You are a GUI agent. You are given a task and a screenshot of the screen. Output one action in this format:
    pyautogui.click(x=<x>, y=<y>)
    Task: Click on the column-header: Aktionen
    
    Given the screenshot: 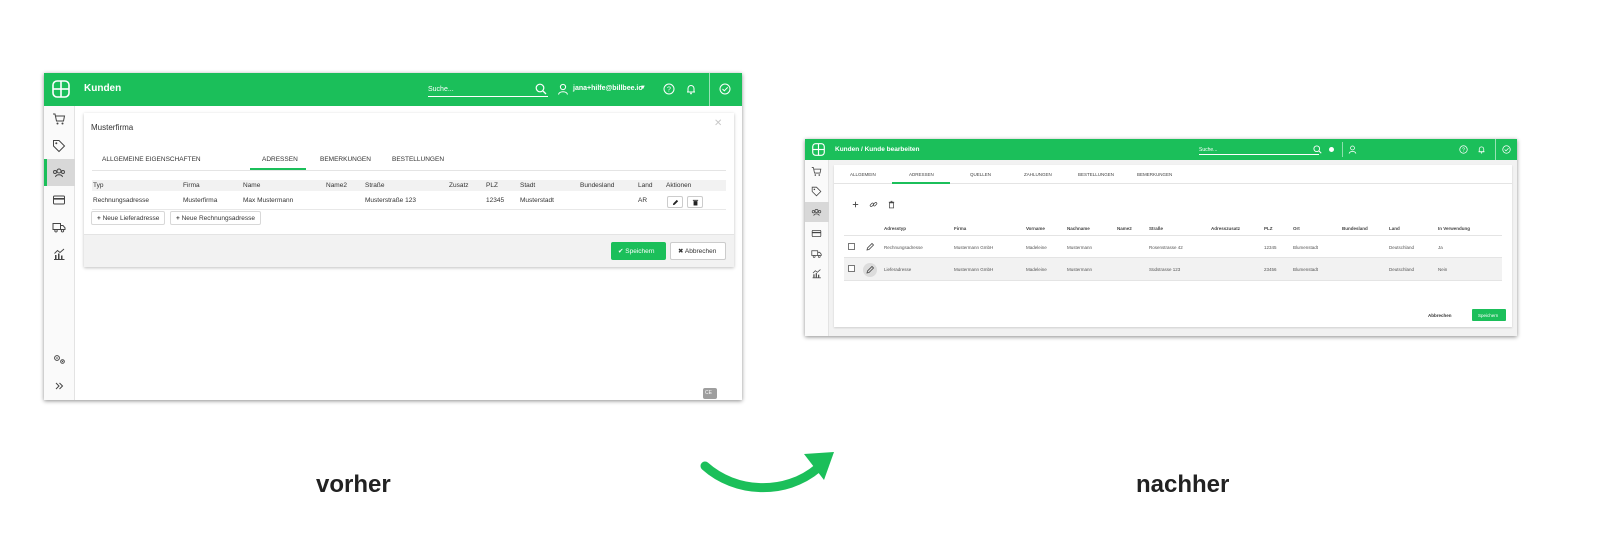 What is the action you would take?
    pyautogui.click(x=679, y=185)
    